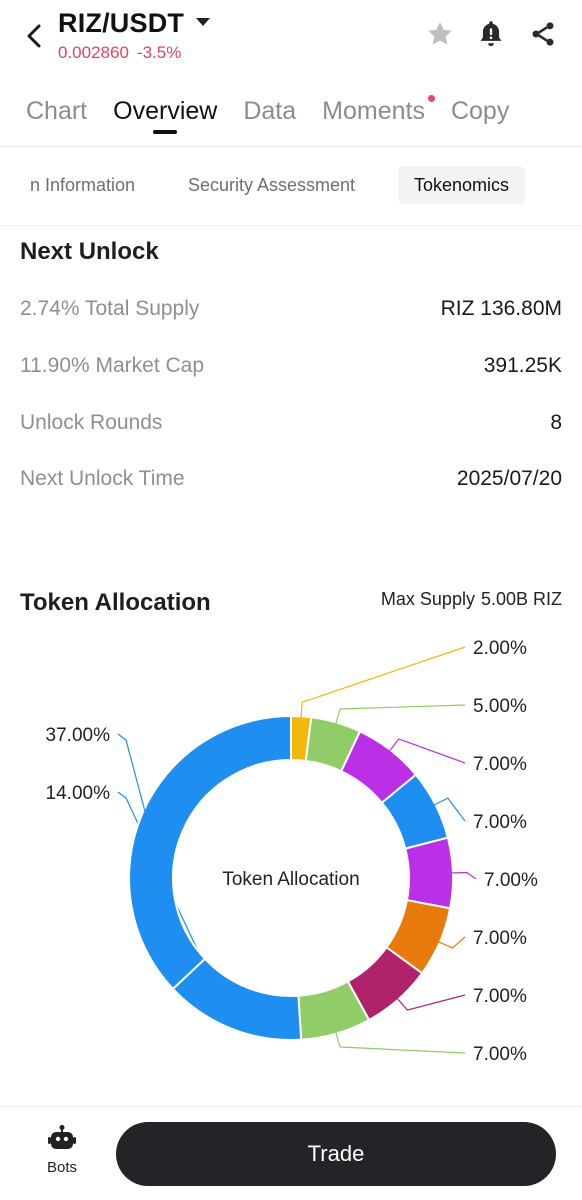  Describe the element at coordinates (91, 422) in the screenshot. I see `unlock-rounds-label: Unlock Rounds` at that location.